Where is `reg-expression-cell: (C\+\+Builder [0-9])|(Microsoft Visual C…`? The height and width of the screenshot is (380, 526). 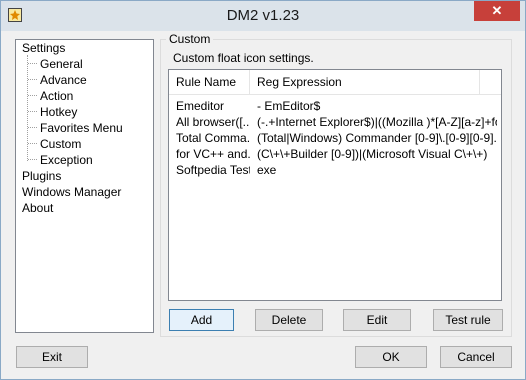 reg-expression-cell: (C\+\+Builder [0-9])|(Microsoft Visual C… is located at coordinates (372, 154).